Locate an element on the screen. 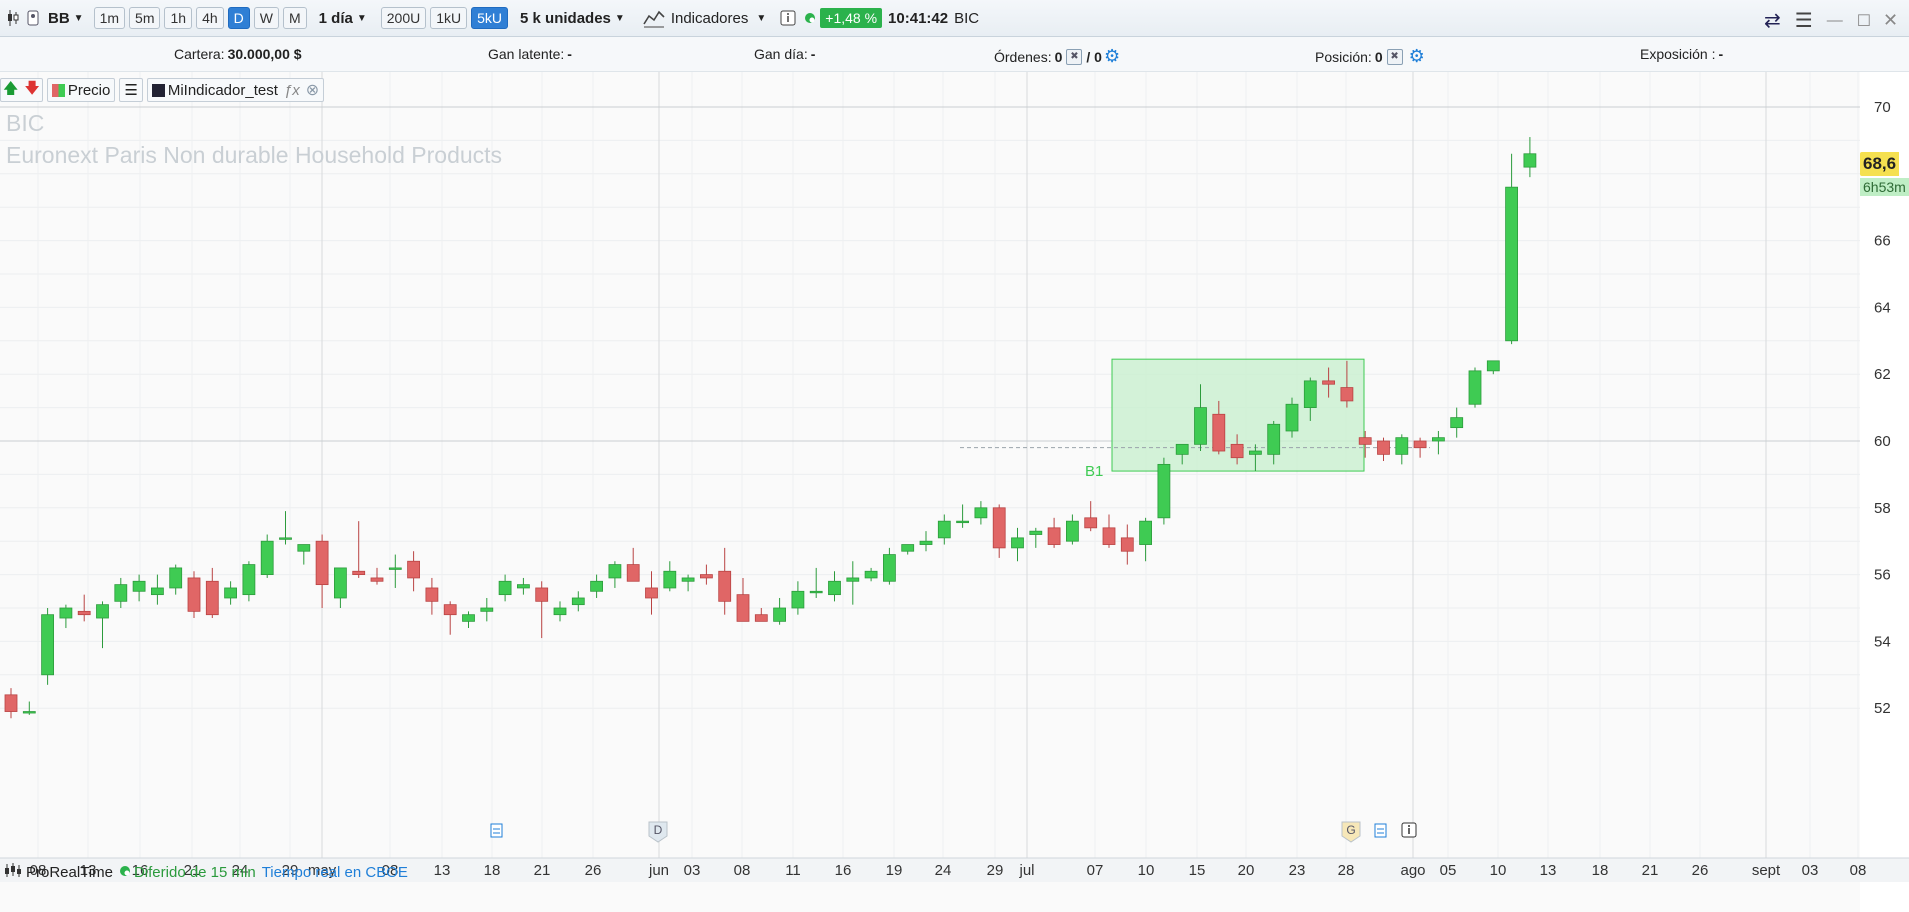  units-5k-button: 5kU is located at coordinates (490, 18).